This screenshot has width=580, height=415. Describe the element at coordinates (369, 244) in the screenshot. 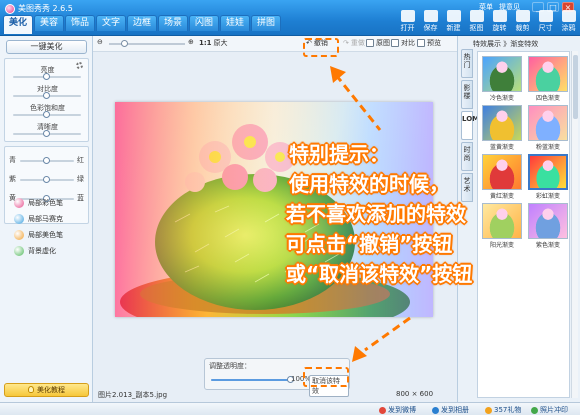

I see `tip-line: 可点击“撤销”按钮` at that location.